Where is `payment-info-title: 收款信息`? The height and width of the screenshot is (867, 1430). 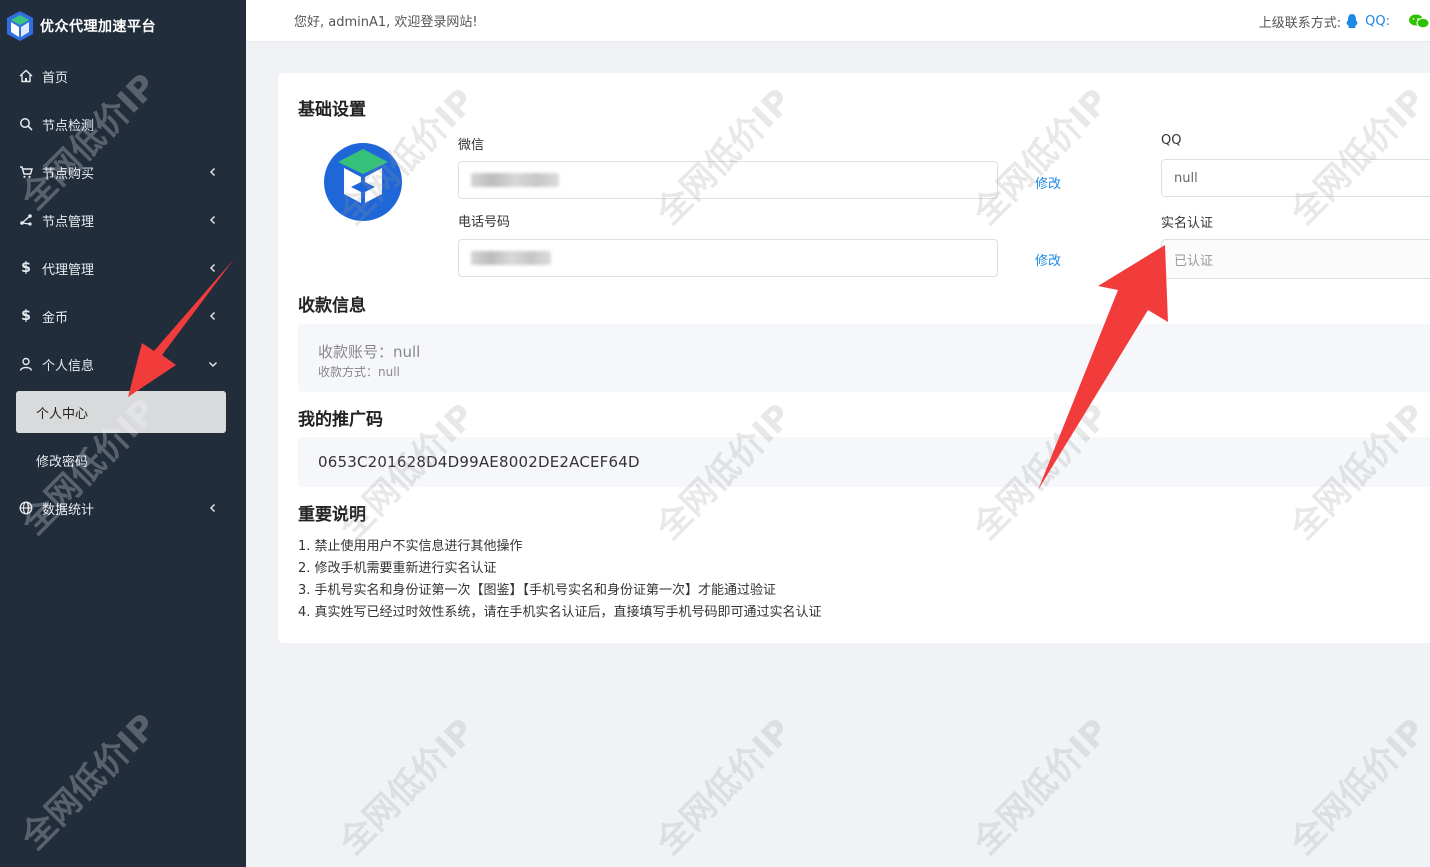 payment-info-title: 收款信息 is located at coordinates (332, 306).